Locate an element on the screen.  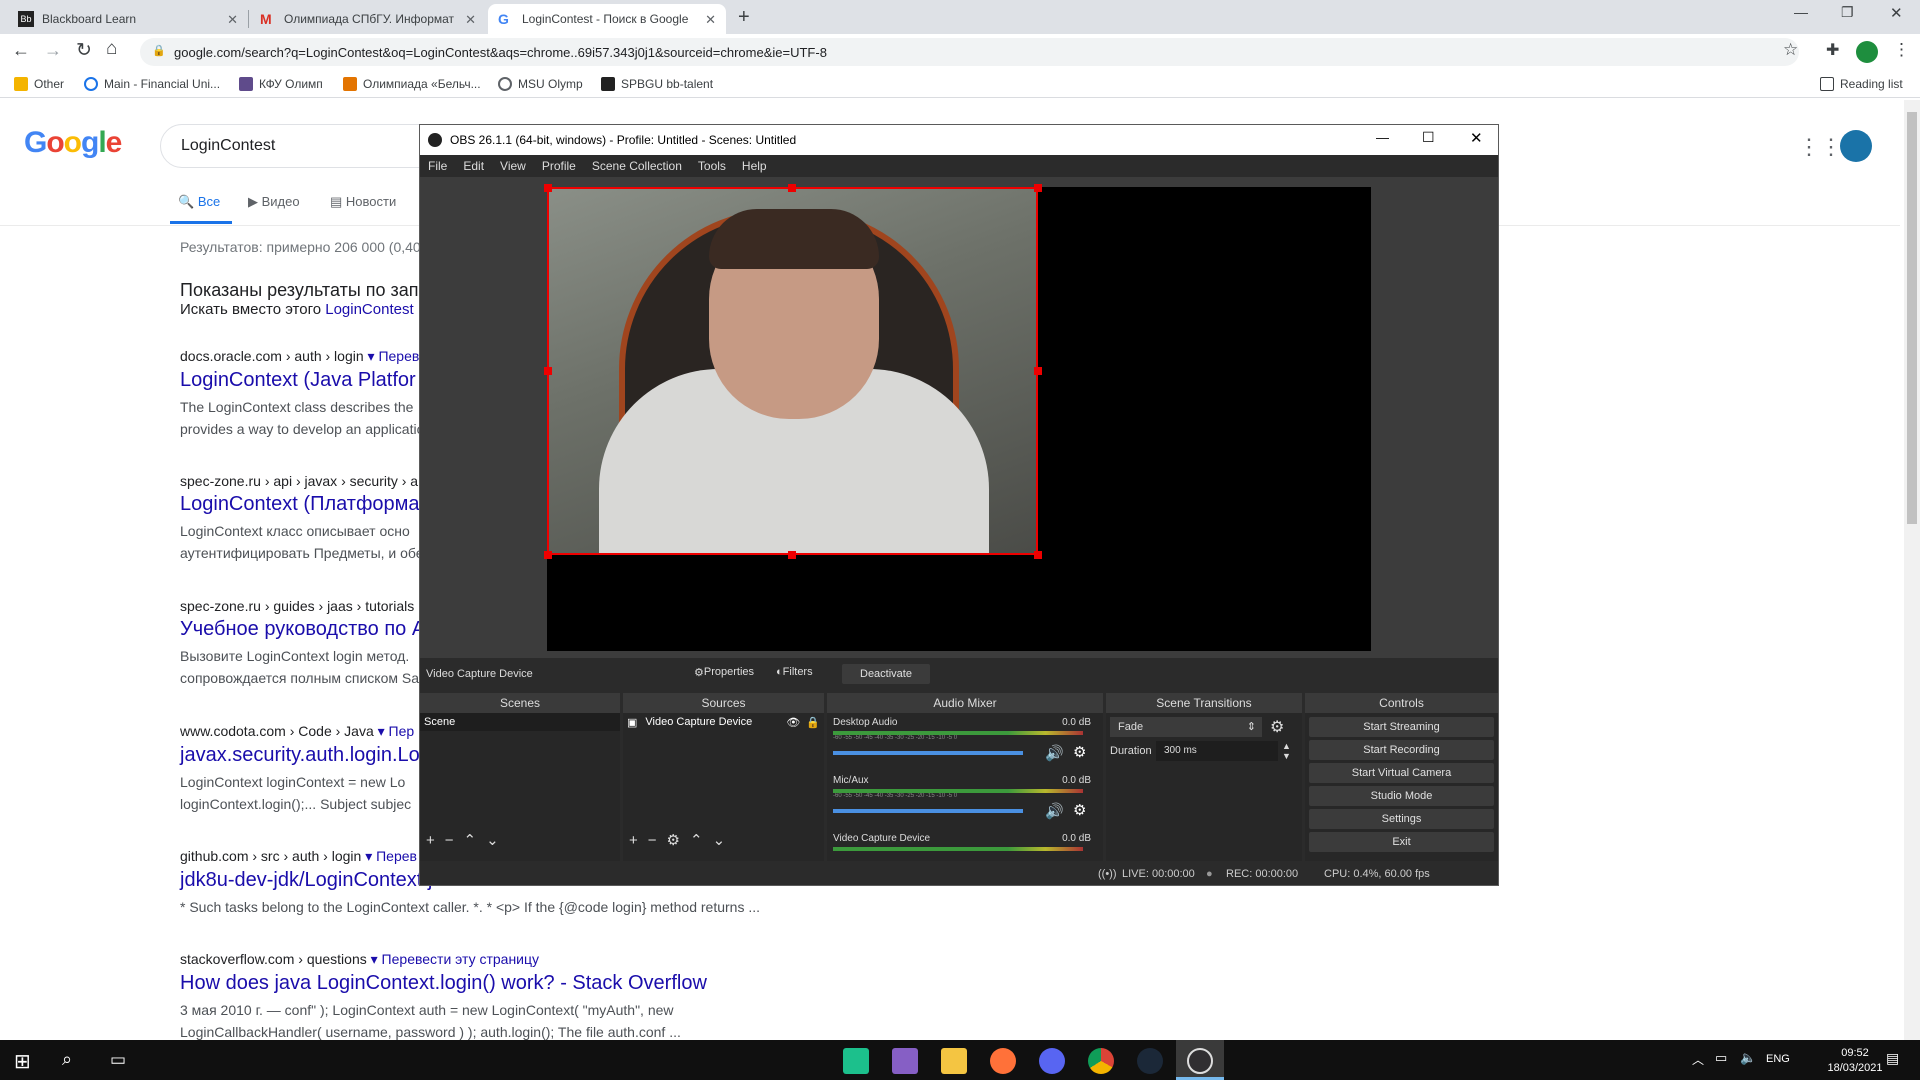
close-window-icon: ✕ is located at coordinates (1896, 13).